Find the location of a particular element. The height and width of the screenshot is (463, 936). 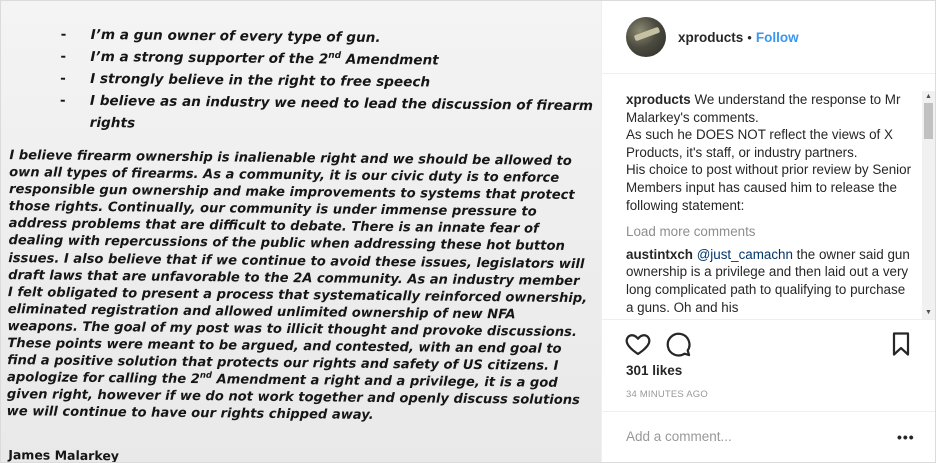

more-options-icon: ••• is located at coordinates (906, 437).